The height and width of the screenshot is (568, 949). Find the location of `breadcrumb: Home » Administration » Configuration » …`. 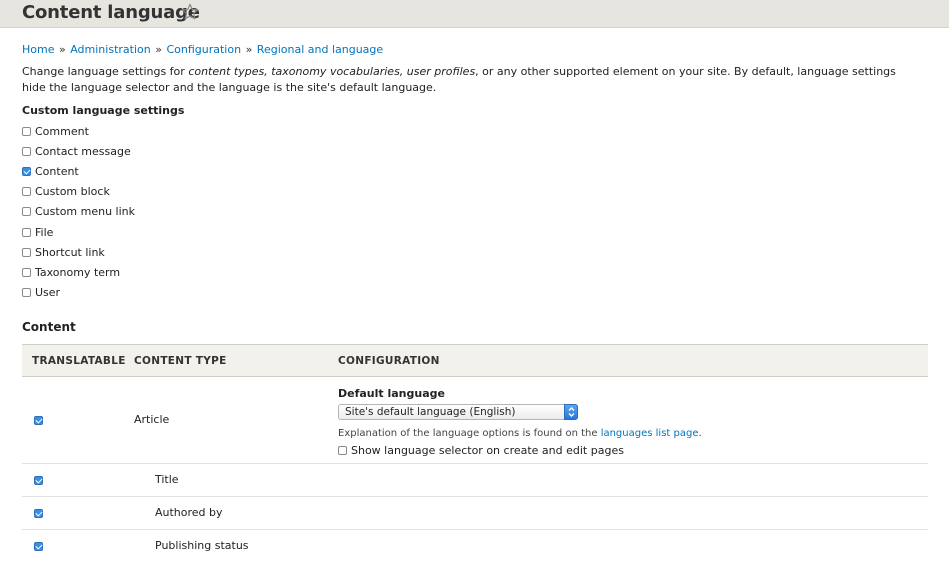

breadcrumb: Home » Administration » Configuration » … is located at coordinates (202, 50).